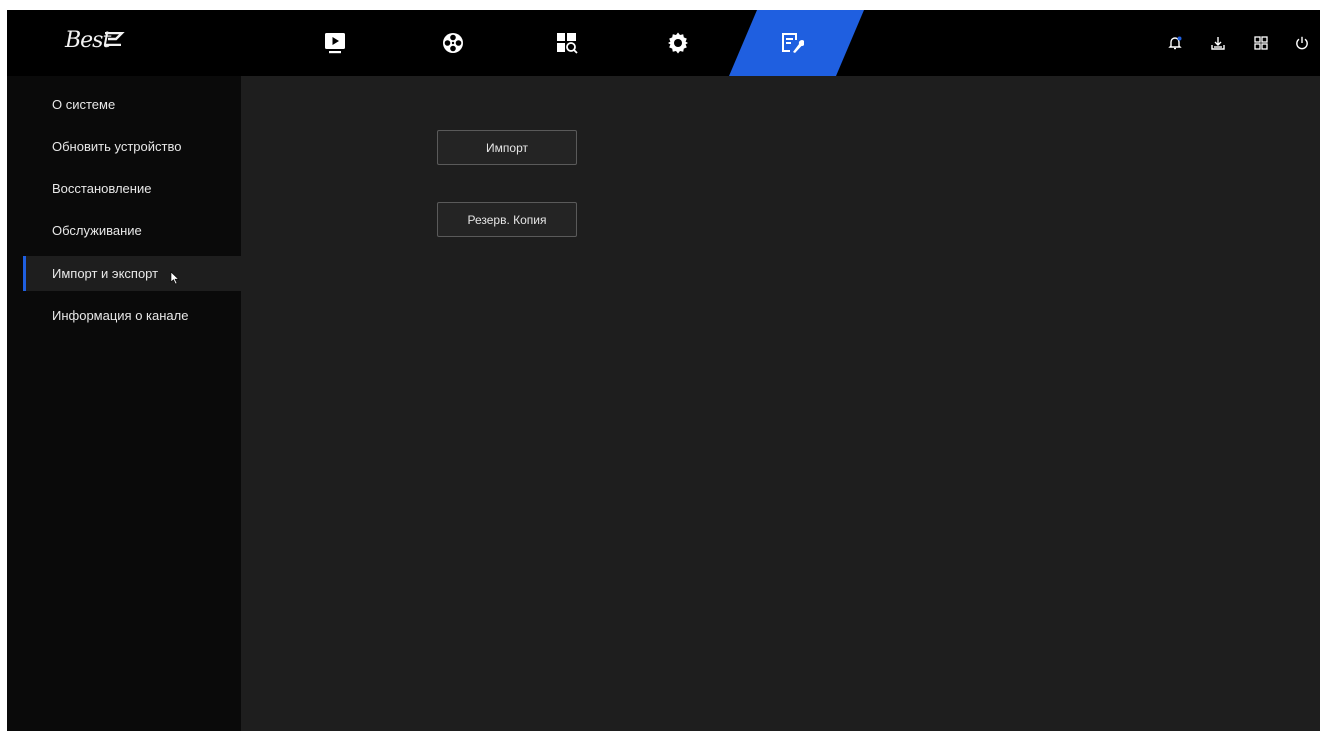 This screenshot has width=1320, height=731. I want to click on download-icon, so click(1218, 43).